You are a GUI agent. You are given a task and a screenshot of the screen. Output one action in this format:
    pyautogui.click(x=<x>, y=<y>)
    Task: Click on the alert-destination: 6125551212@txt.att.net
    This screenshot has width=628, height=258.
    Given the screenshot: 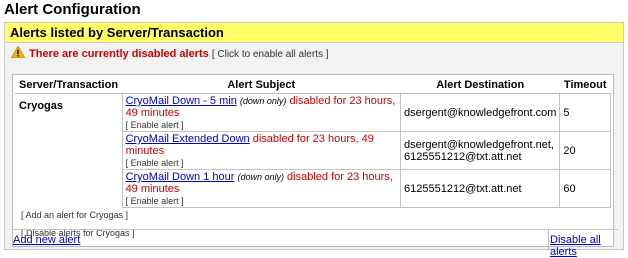 What is the action you would take?
    pyautogui.click(x=463, y=188)
    